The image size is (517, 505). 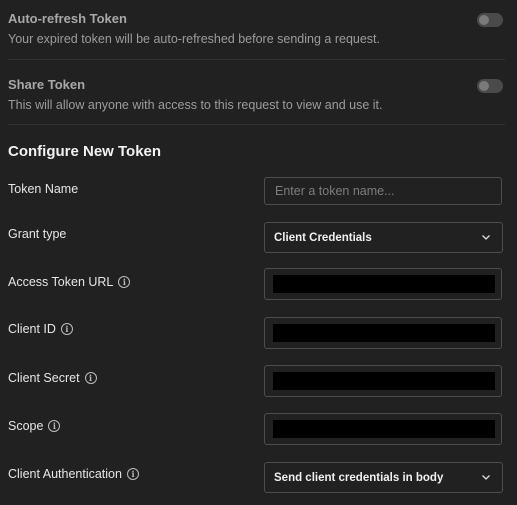 I want to click on token-name-label: Token Name, so click(x=43, y=189).